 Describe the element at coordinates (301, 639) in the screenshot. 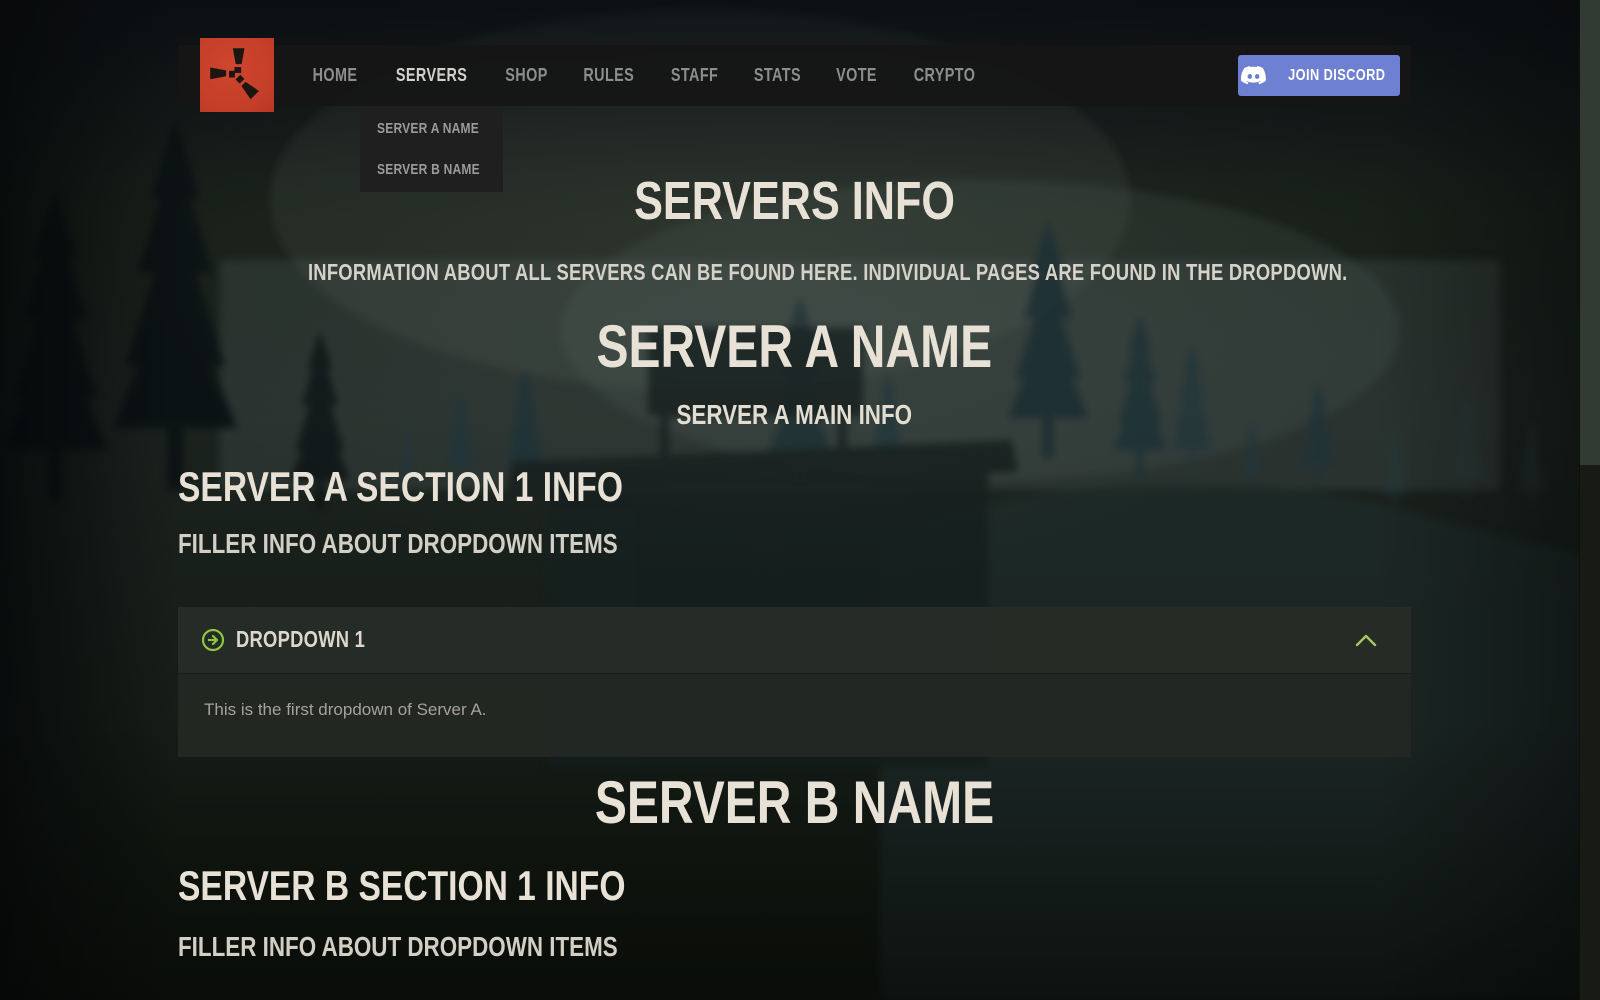

I see `dropdown-1-title: DROPDOWN 1` at that location.